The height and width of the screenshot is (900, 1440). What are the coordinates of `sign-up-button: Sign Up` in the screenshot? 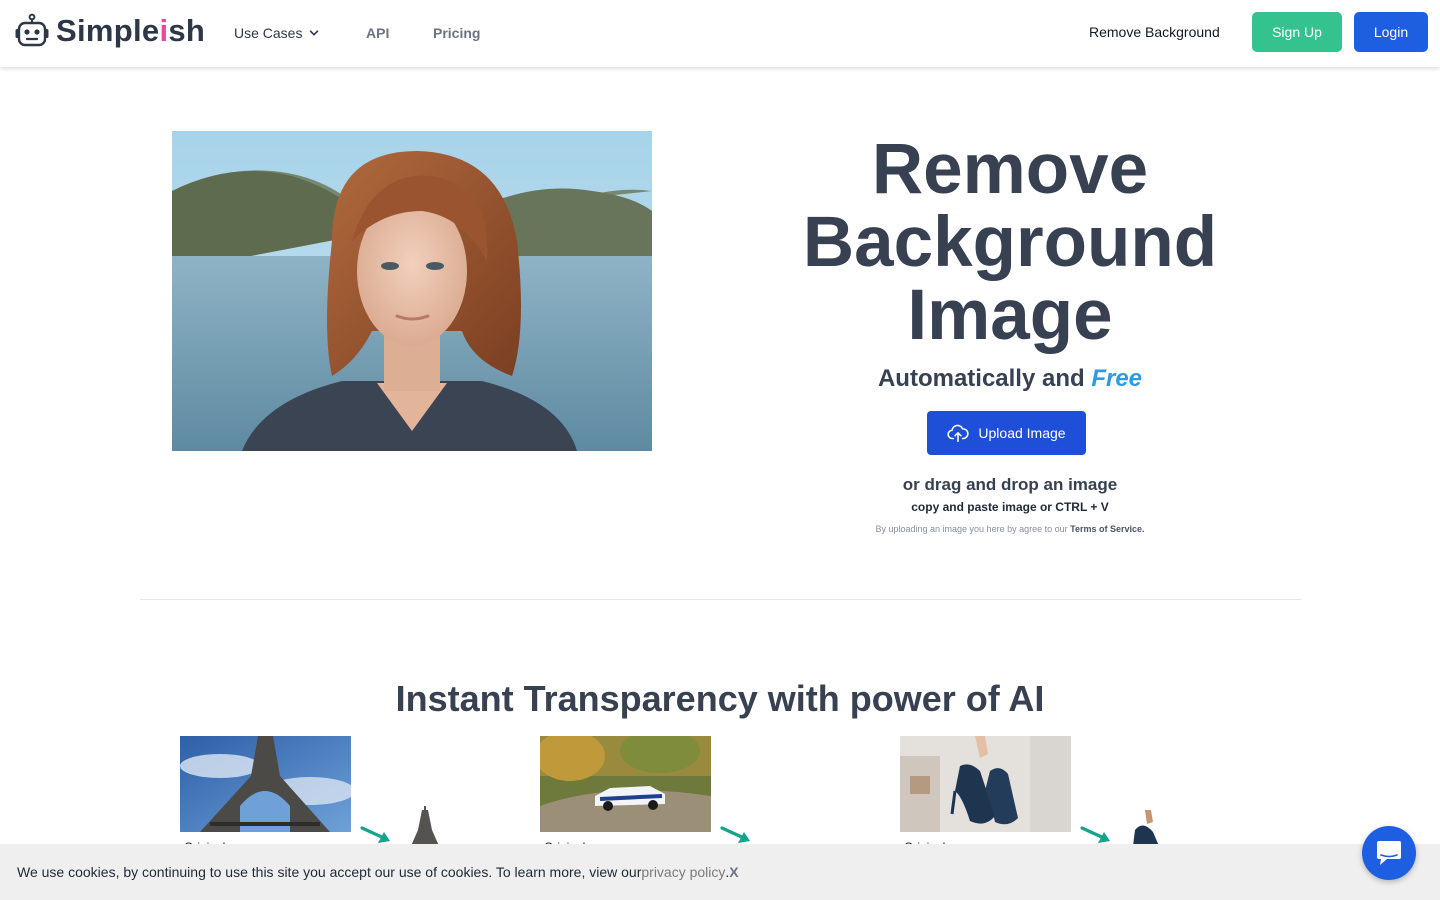 It's located at (1297, 32).